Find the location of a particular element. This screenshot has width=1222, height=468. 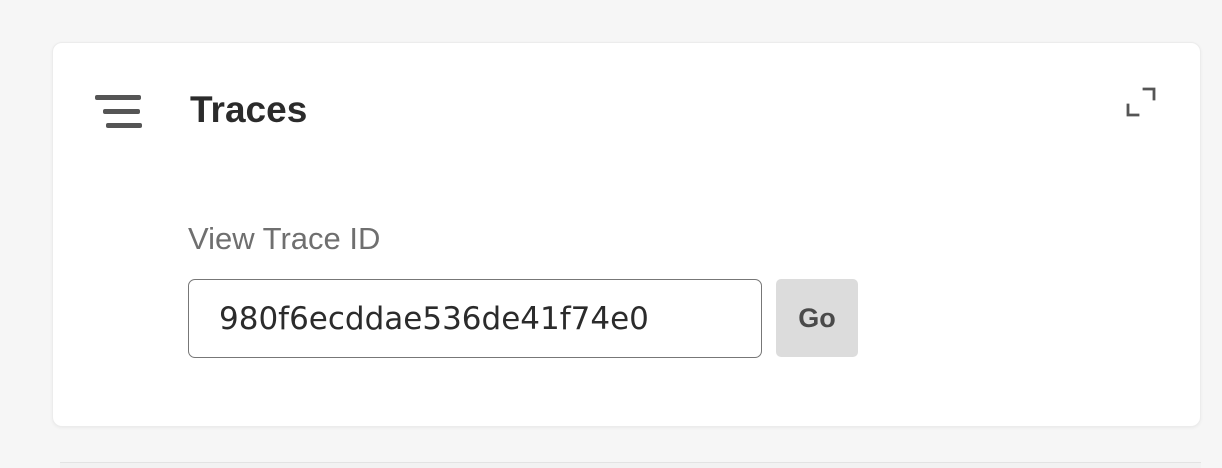

expand-icon is located at coordinates (1141, 102).